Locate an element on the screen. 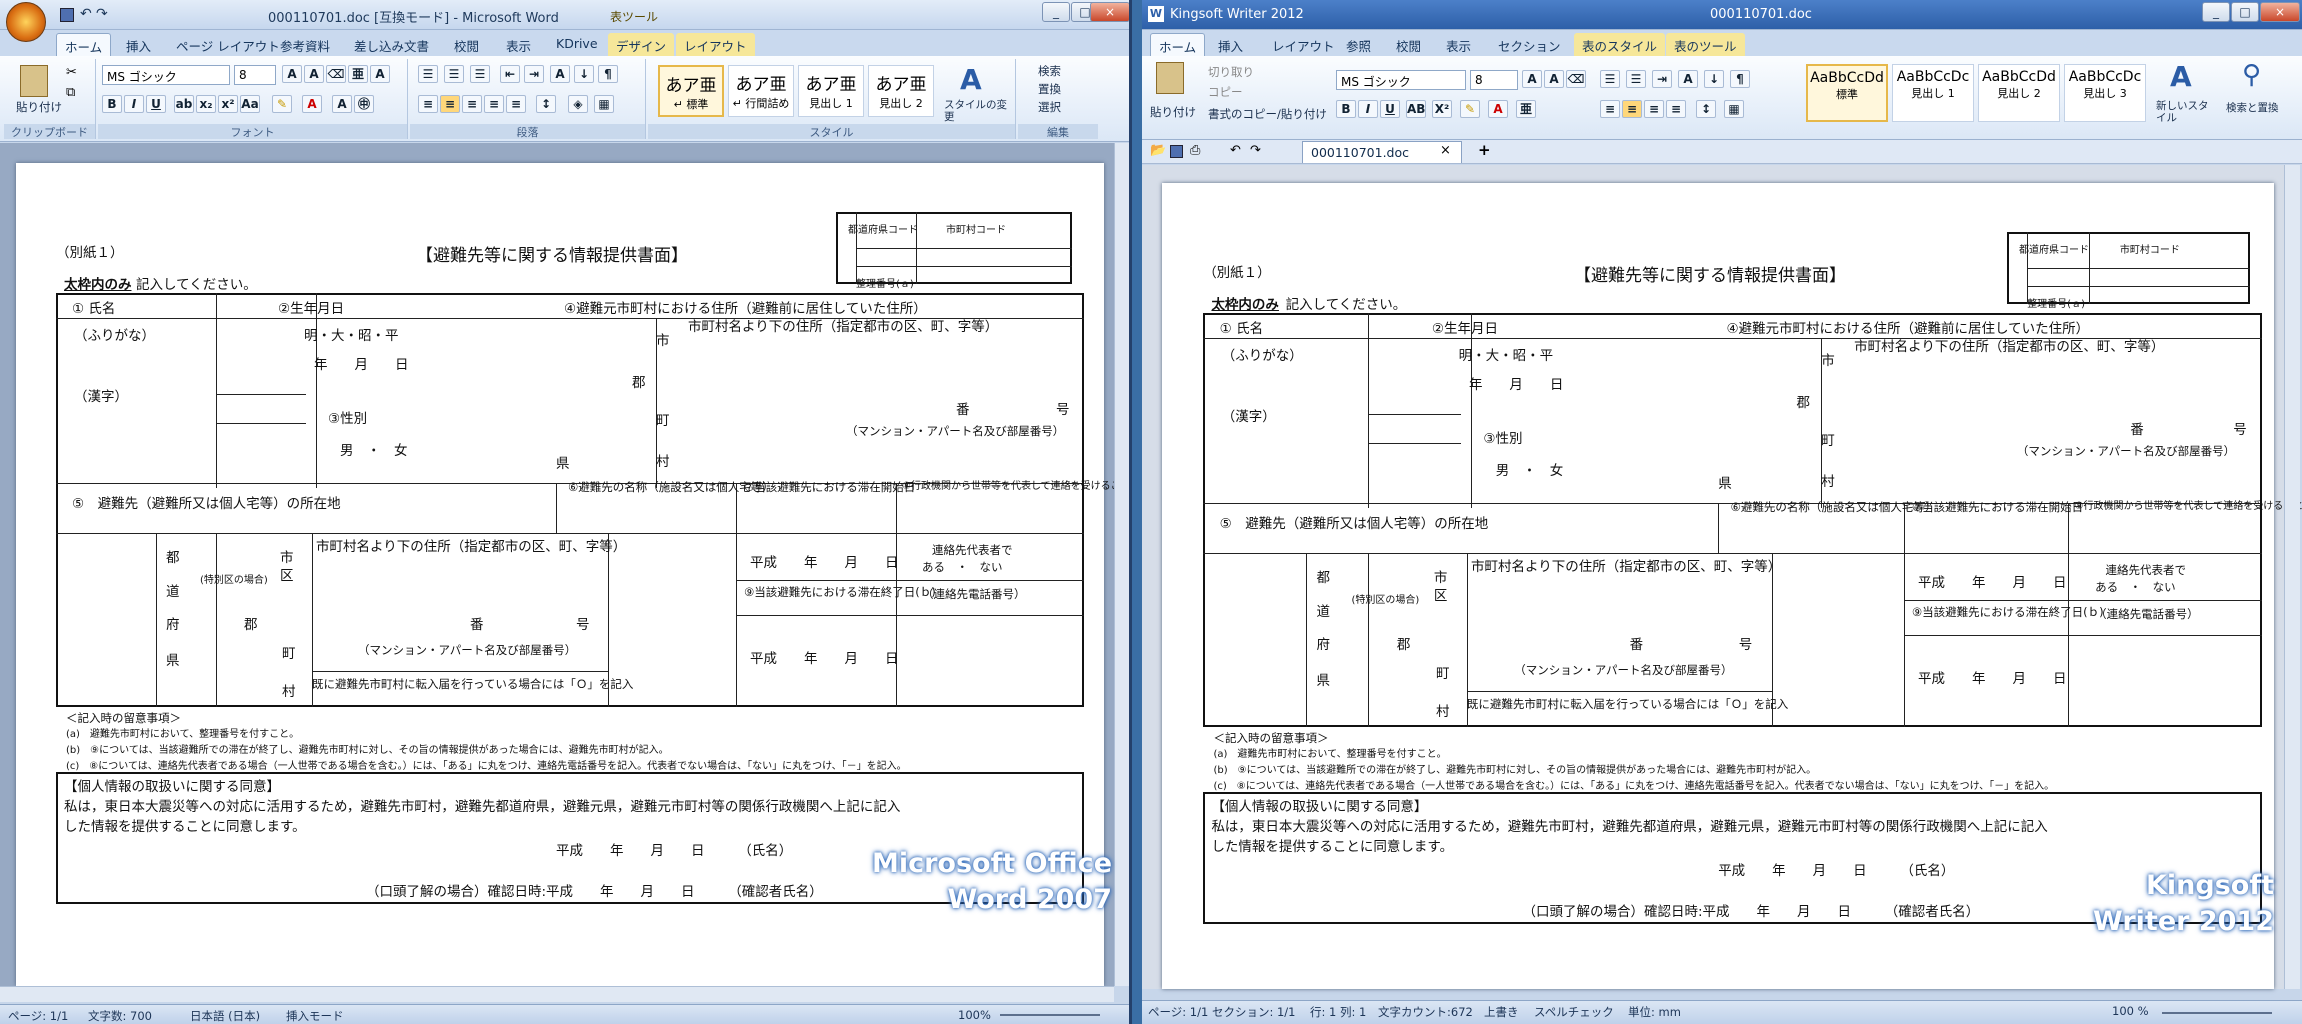  select-button: 選択 is located at coordinates (1049, 107).